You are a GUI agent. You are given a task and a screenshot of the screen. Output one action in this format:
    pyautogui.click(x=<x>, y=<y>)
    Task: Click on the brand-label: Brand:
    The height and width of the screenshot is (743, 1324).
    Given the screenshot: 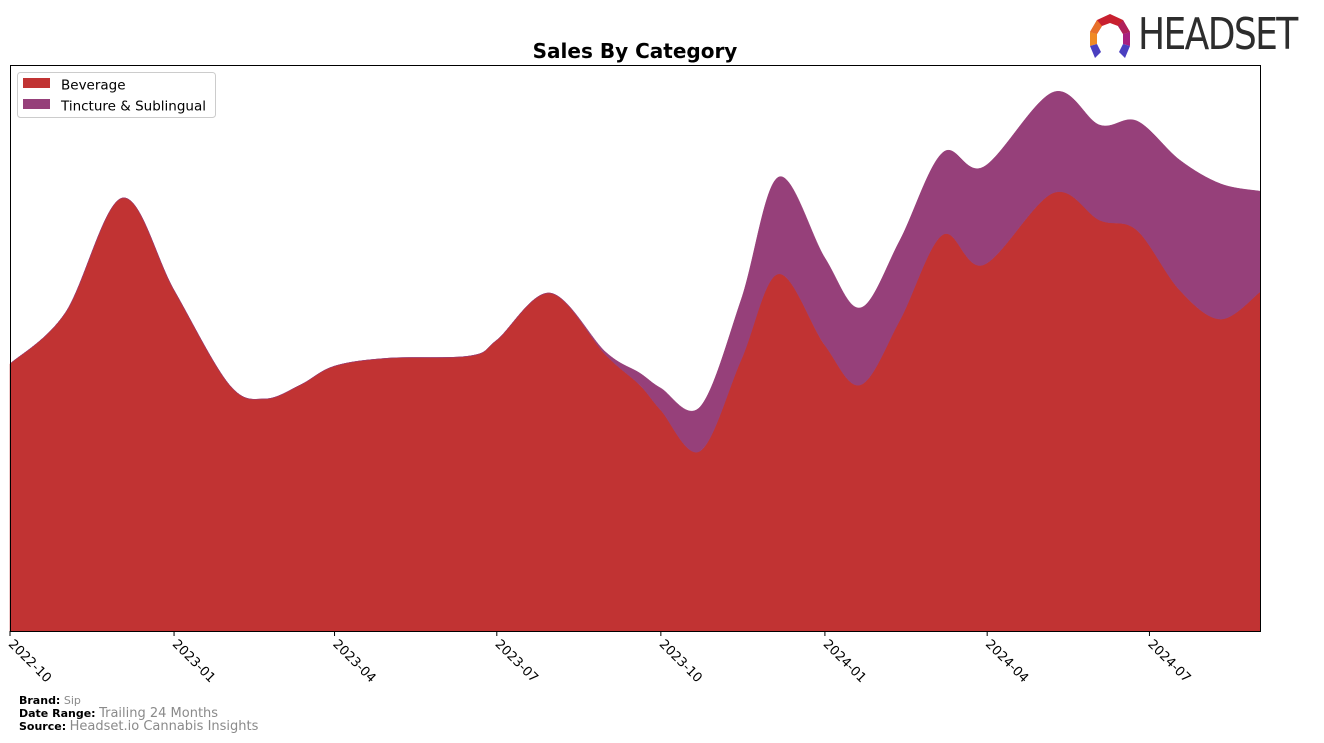 What is the action you would take?
    pyautogui.click(x=40, y=700)
    